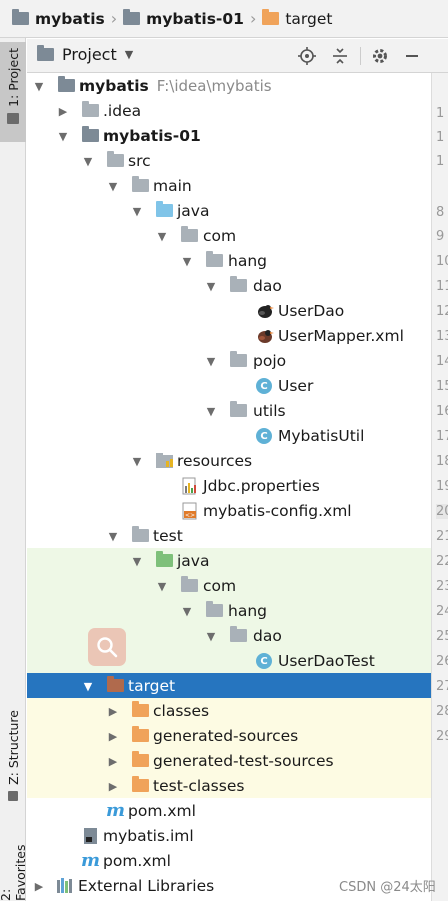  What do you see at coordinates (229, 785) in the screenshot?
I see `tree-row-test-classes: ▶ test-classes` at bounding box center [229, 785].